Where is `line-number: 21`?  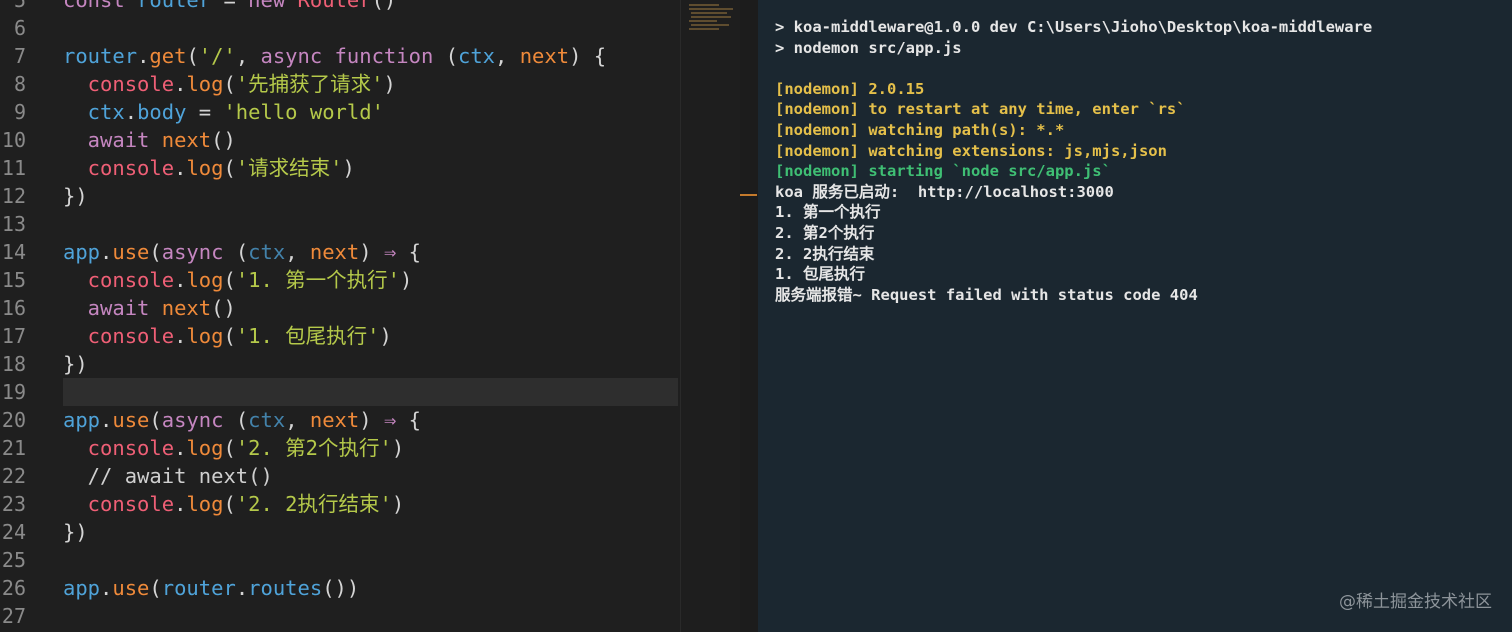
line-number: 21 is located at coordinates (13, 448).